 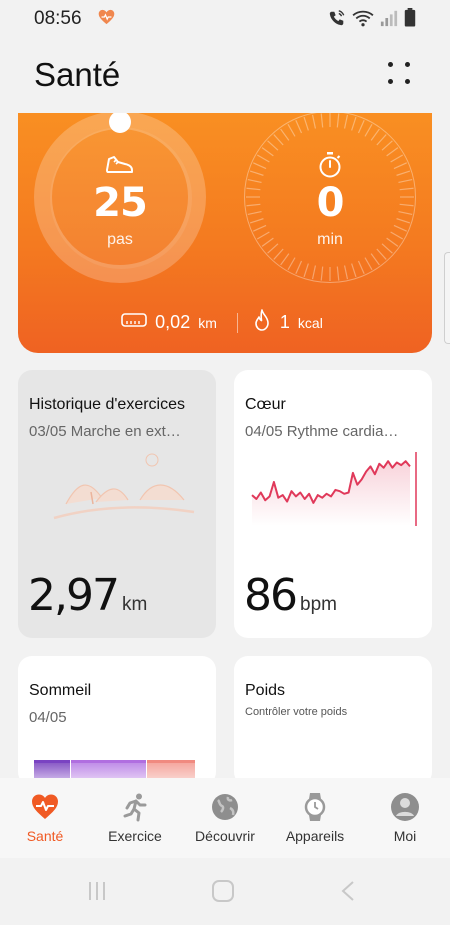 I want to click on recent-apps-button, so click(x=97, y=893).